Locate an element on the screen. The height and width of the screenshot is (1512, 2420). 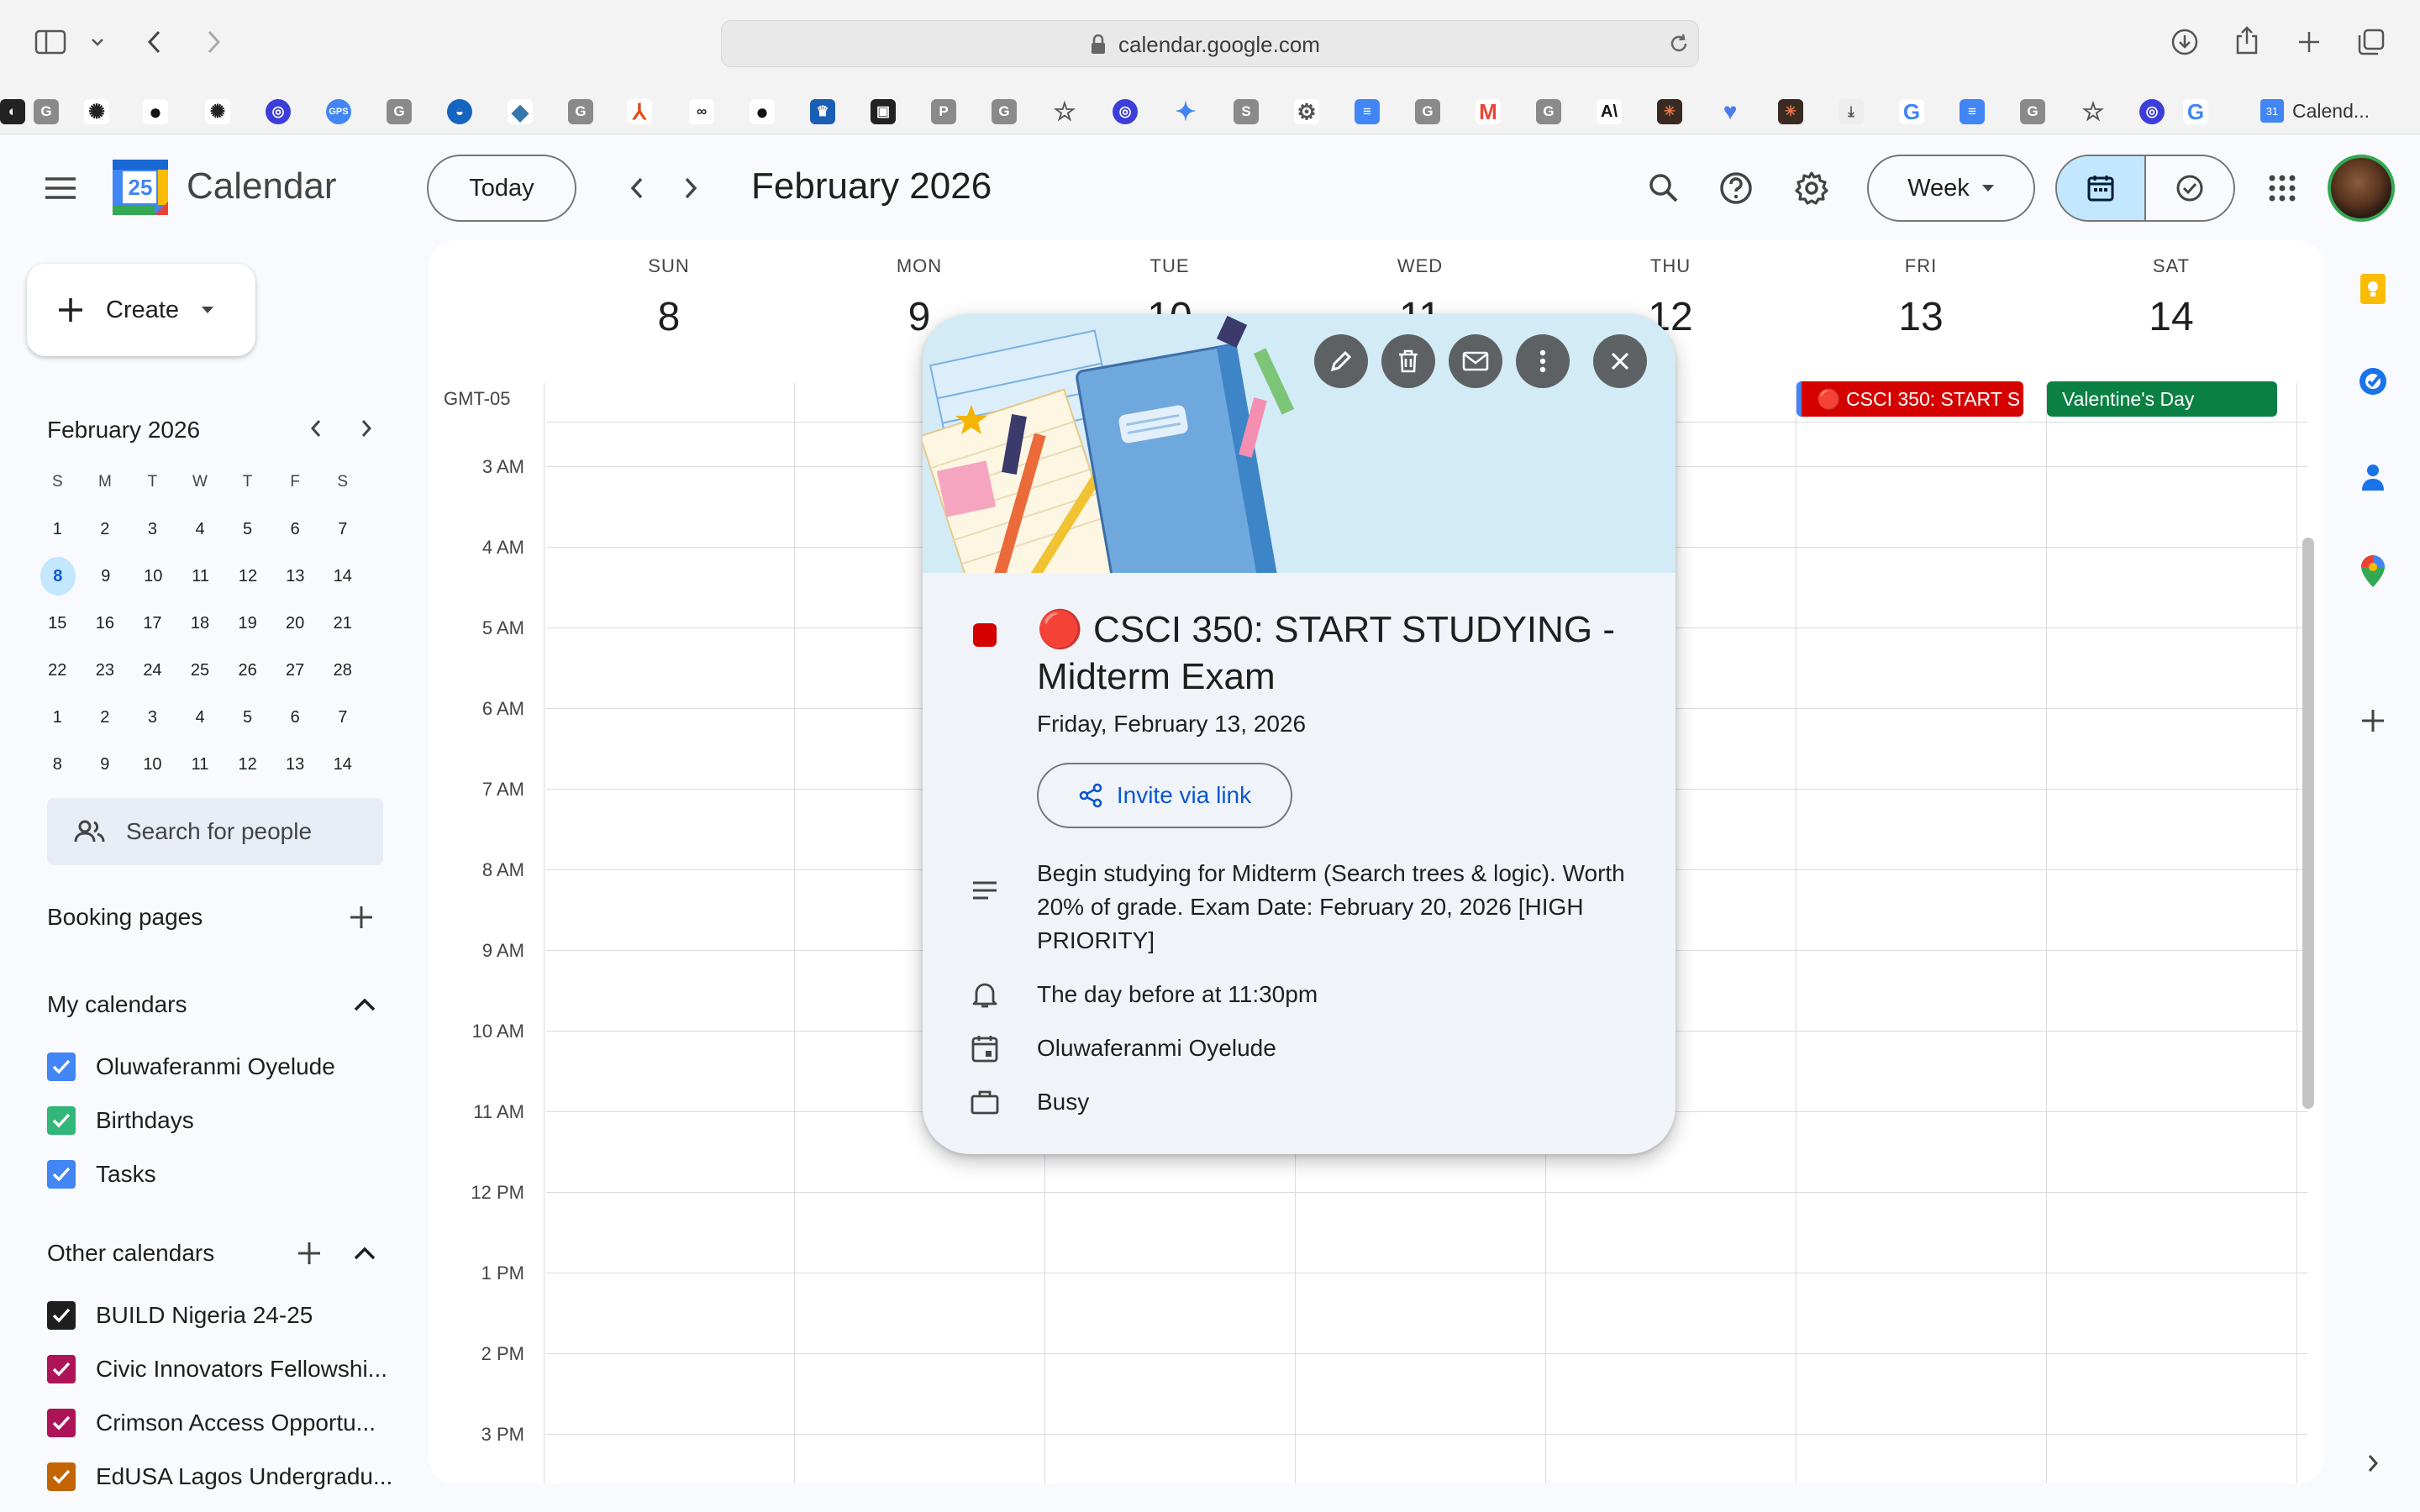
calendar-list-item: Tasks is located at coordinates (101, 1174).